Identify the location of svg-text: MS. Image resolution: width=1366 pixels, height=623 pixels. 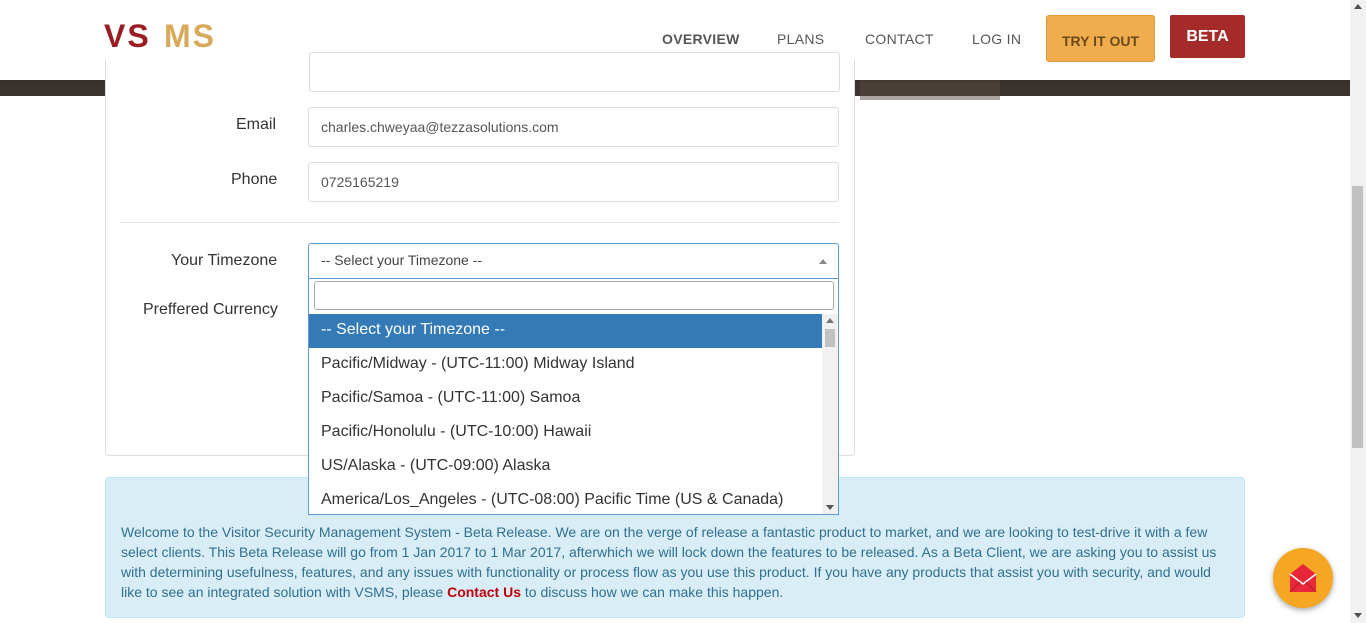
(190, 36).